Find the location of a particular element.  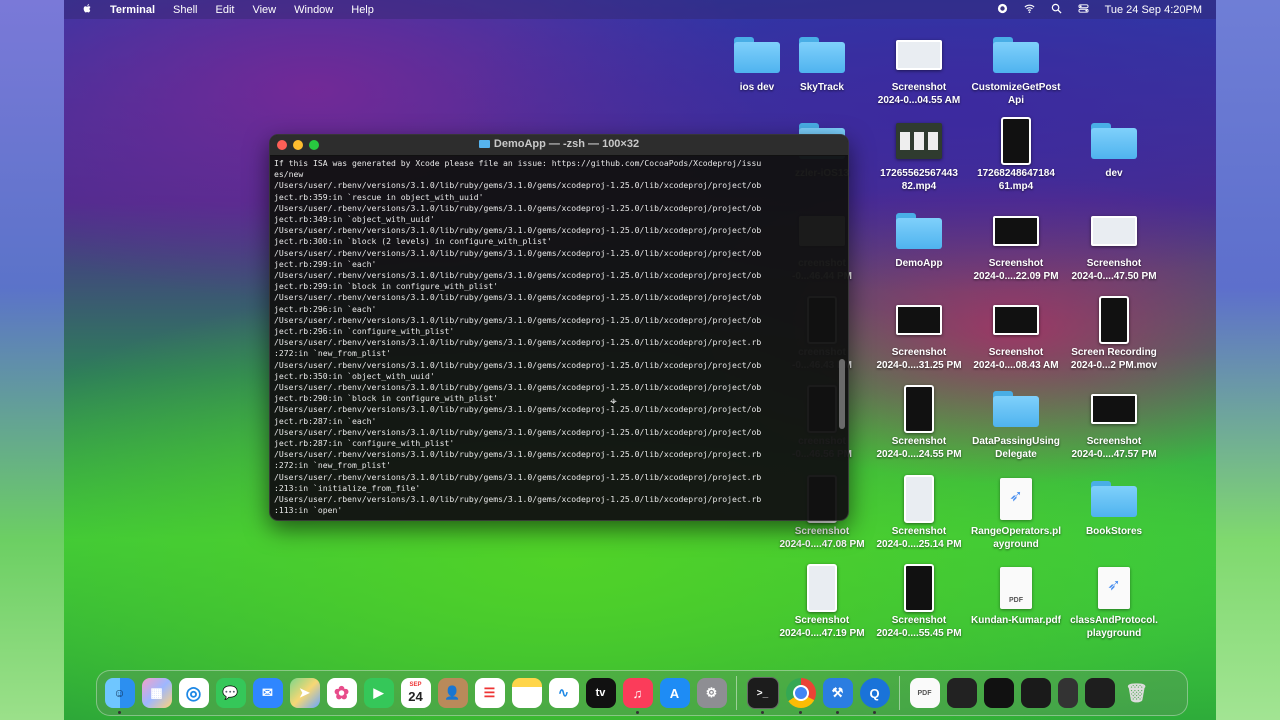

app-store-icon: A is located at coordinates (674, 693).